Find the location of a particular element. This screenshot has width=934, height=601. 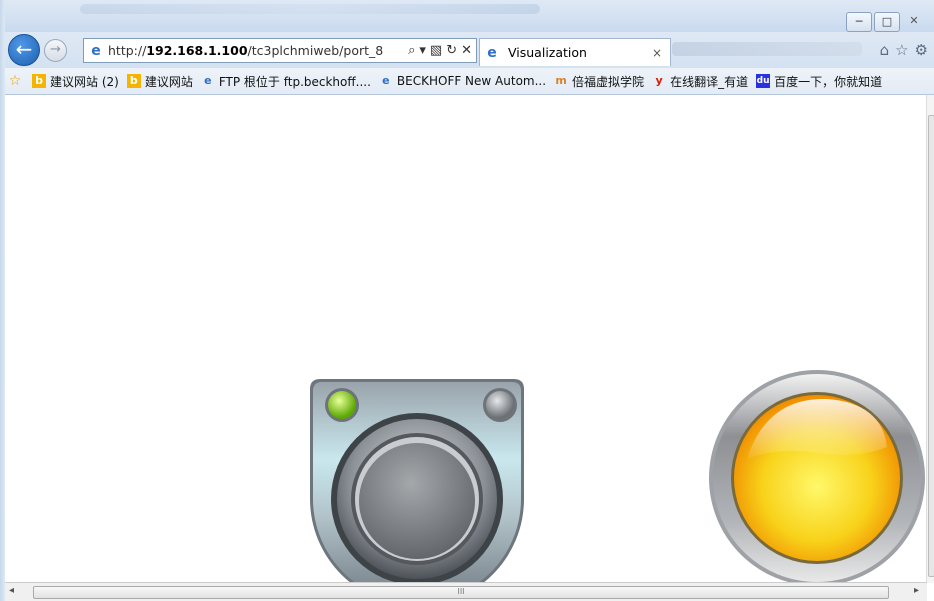

compatibility-view-icon: ▧ is located at coordinates (436, 50).